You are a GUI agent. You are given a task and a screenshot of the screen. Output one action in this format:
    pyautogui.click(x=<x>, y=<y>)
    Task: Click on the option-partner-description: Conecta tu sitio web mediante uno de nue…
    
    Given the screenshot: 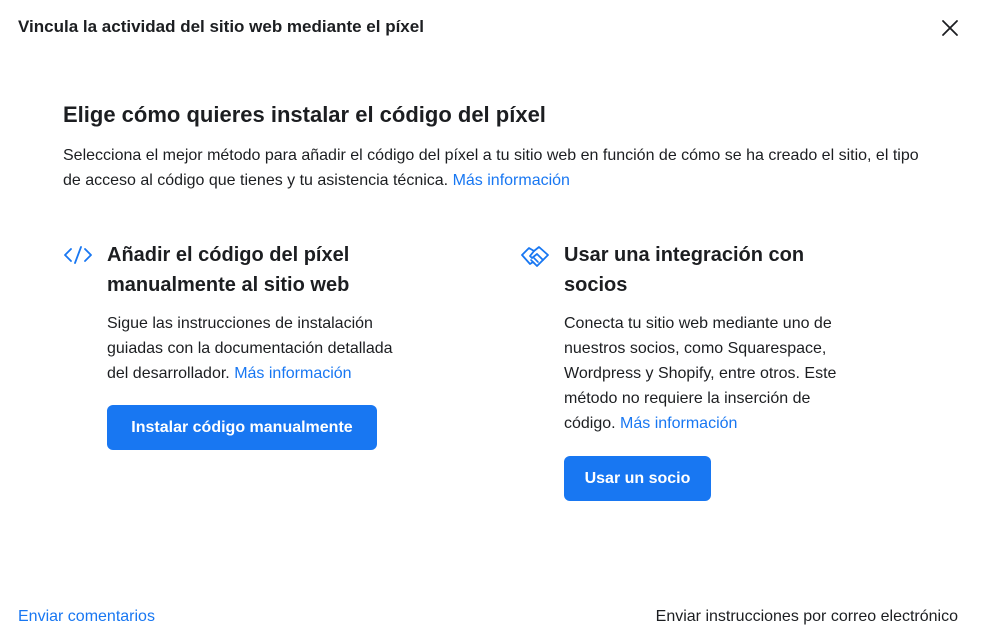 What is the action you would take?
    pyautogui.click(x=714, y=373)
    